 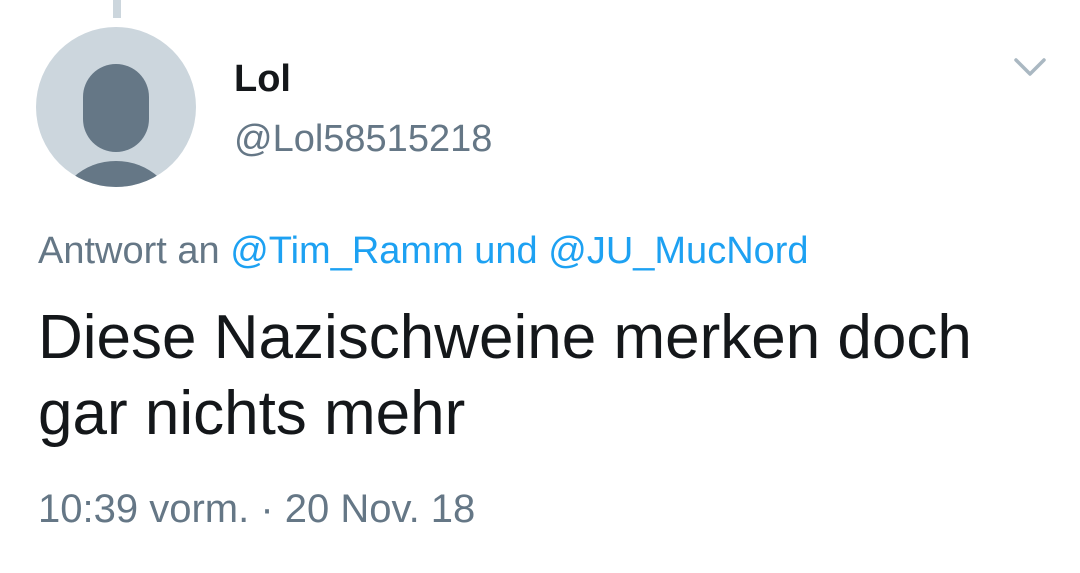 I want to click on user-handle: @Lol58515218, so click(x=363, y=139).